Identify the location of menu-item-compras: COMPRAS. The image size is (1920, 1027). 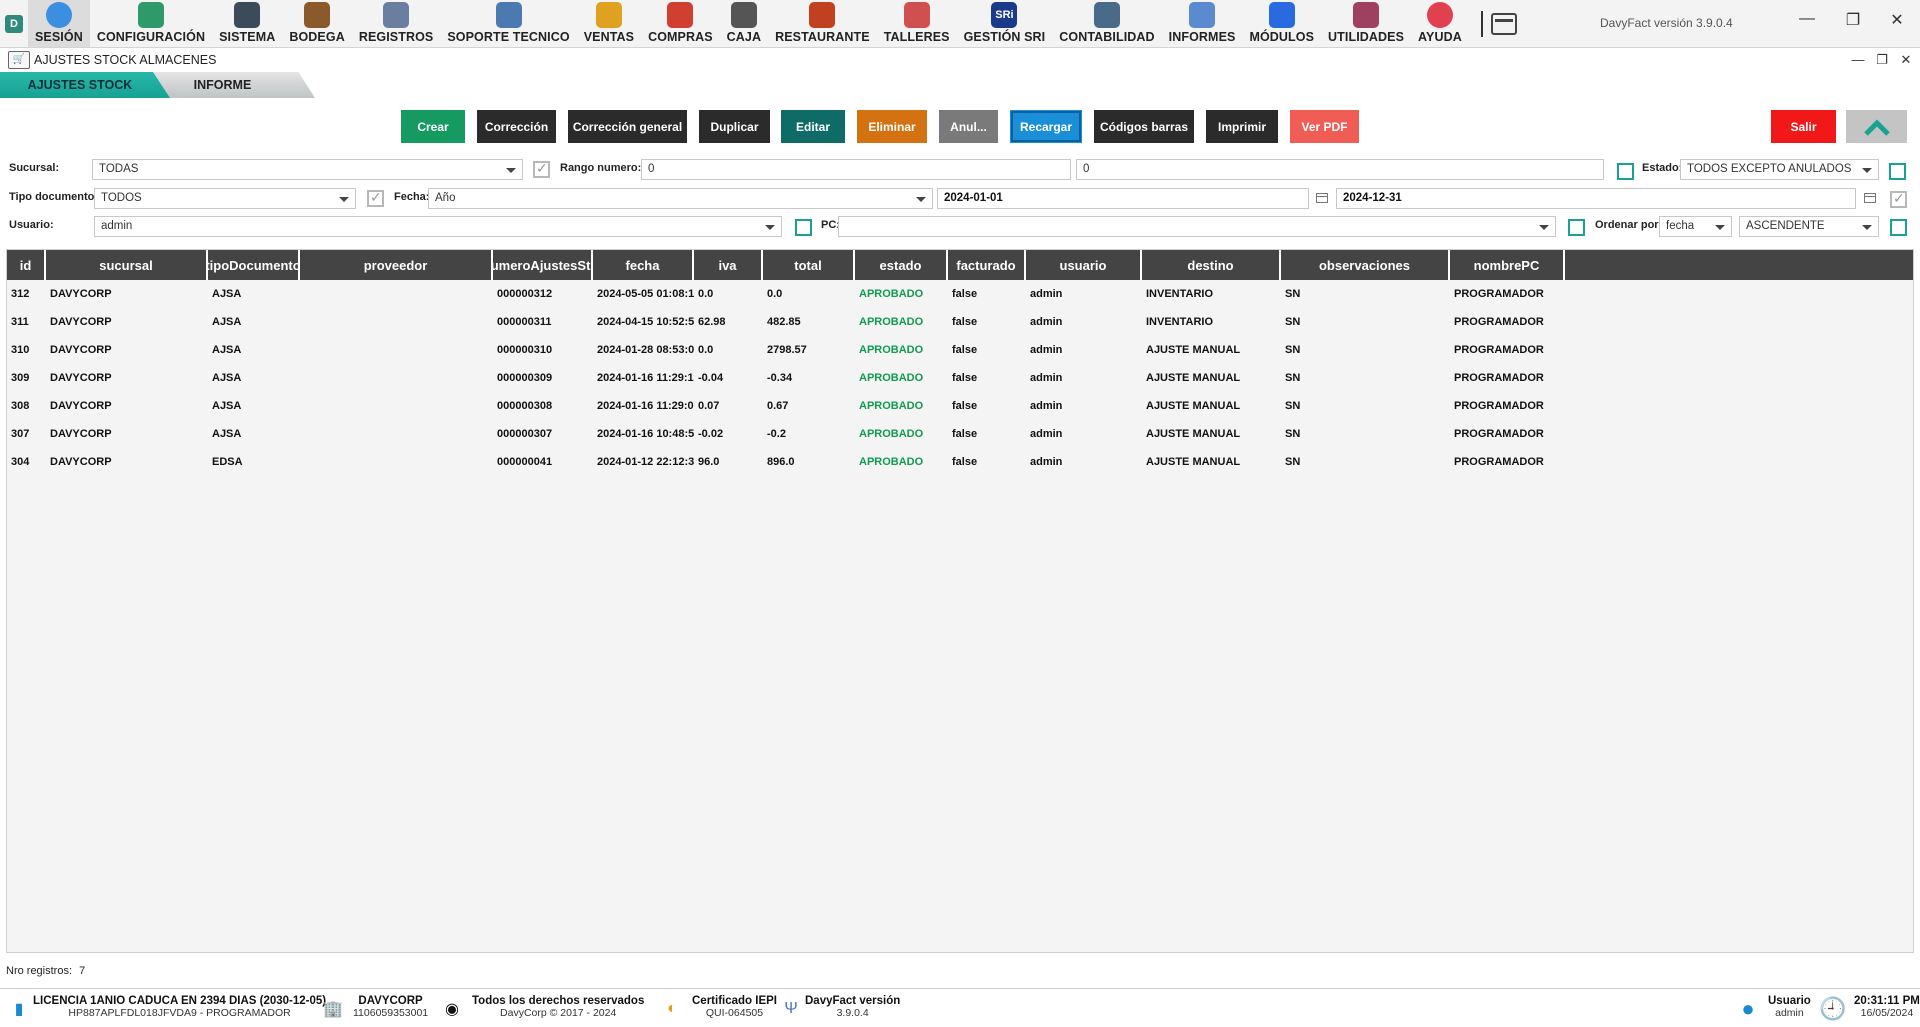
(680, 23).